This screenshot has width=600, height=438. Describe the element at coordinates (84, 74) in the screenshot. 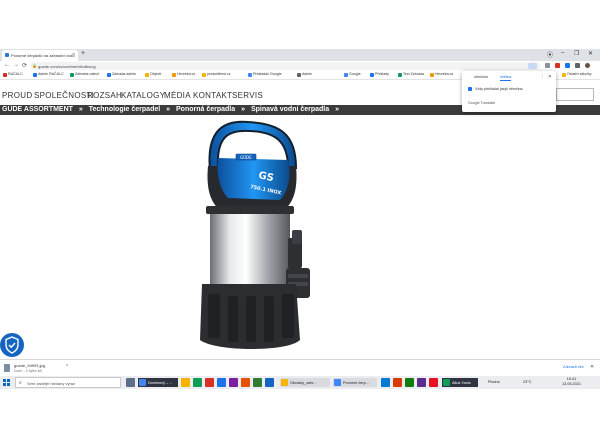

I see `bookmark-item: Zahrada nalezt` at that location.